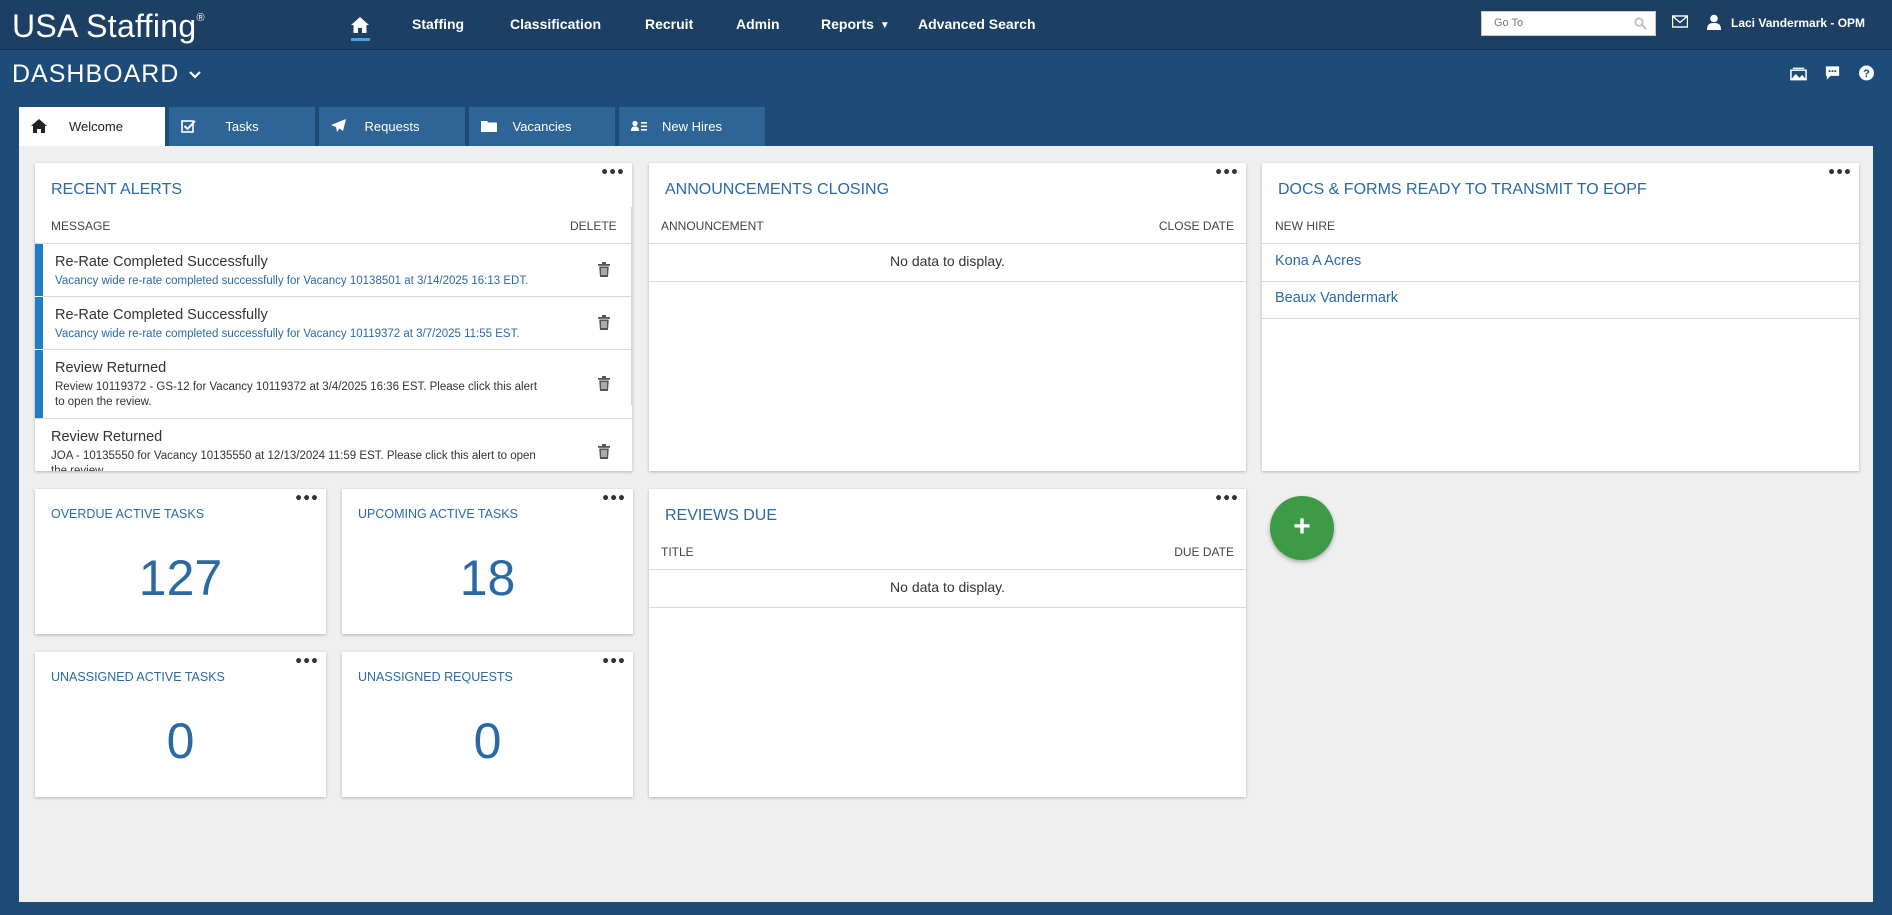 This screenshot has height=915, width=1892. What do you see at coordinates (1305, 226) in the screenshot?
I see `column-header-new-hire: NEW HIRE` at bounding box center [1305, 226].